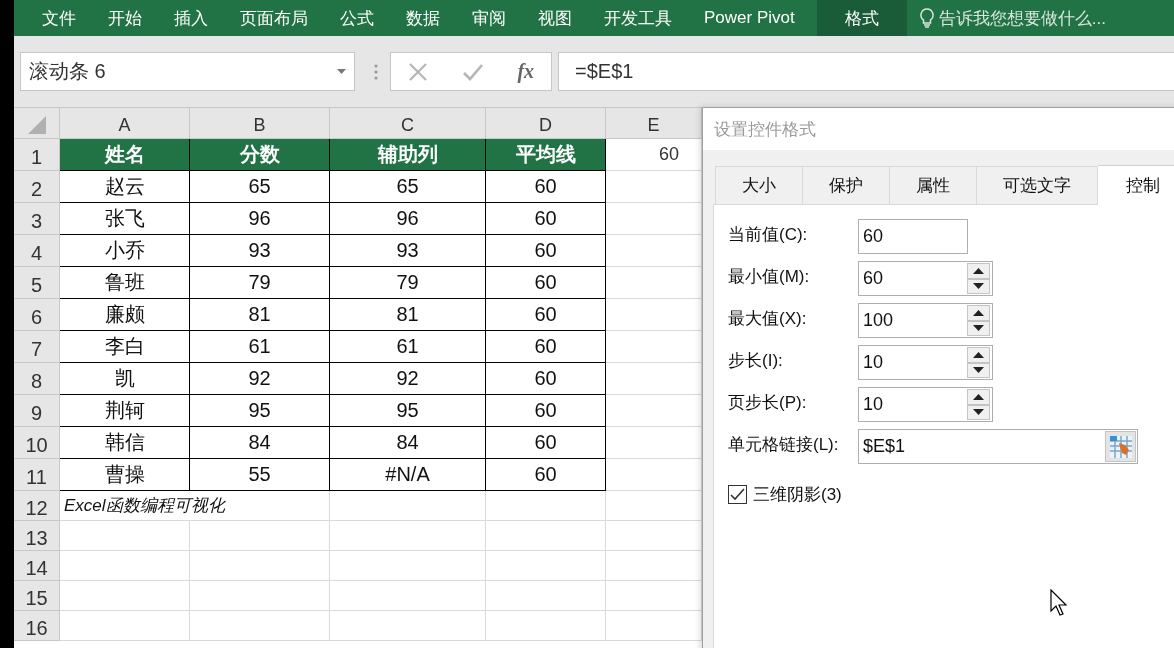 This screenshot has width=1174, height=648. What do you see at coordinates (846, 185) in the screenshot?
I see `dialog-tab: 保护` at bounding box center [846, 185].